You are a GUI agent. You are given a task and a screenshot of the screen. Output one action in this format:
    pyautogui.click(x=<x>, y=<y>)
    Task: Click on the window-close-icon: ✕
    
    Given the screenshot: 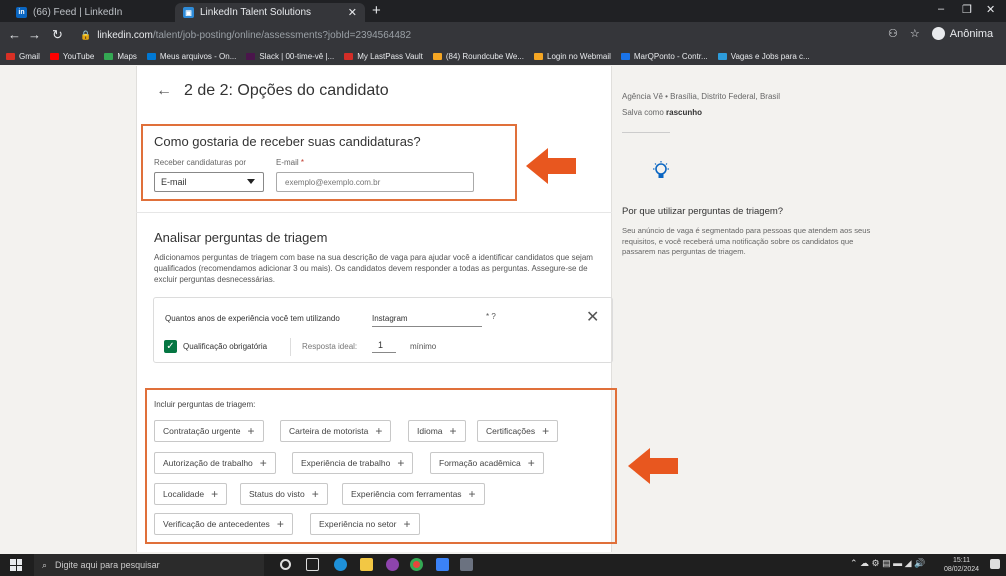 What is the action you would take?
    pyautogui.click(x=990, y=9)
    